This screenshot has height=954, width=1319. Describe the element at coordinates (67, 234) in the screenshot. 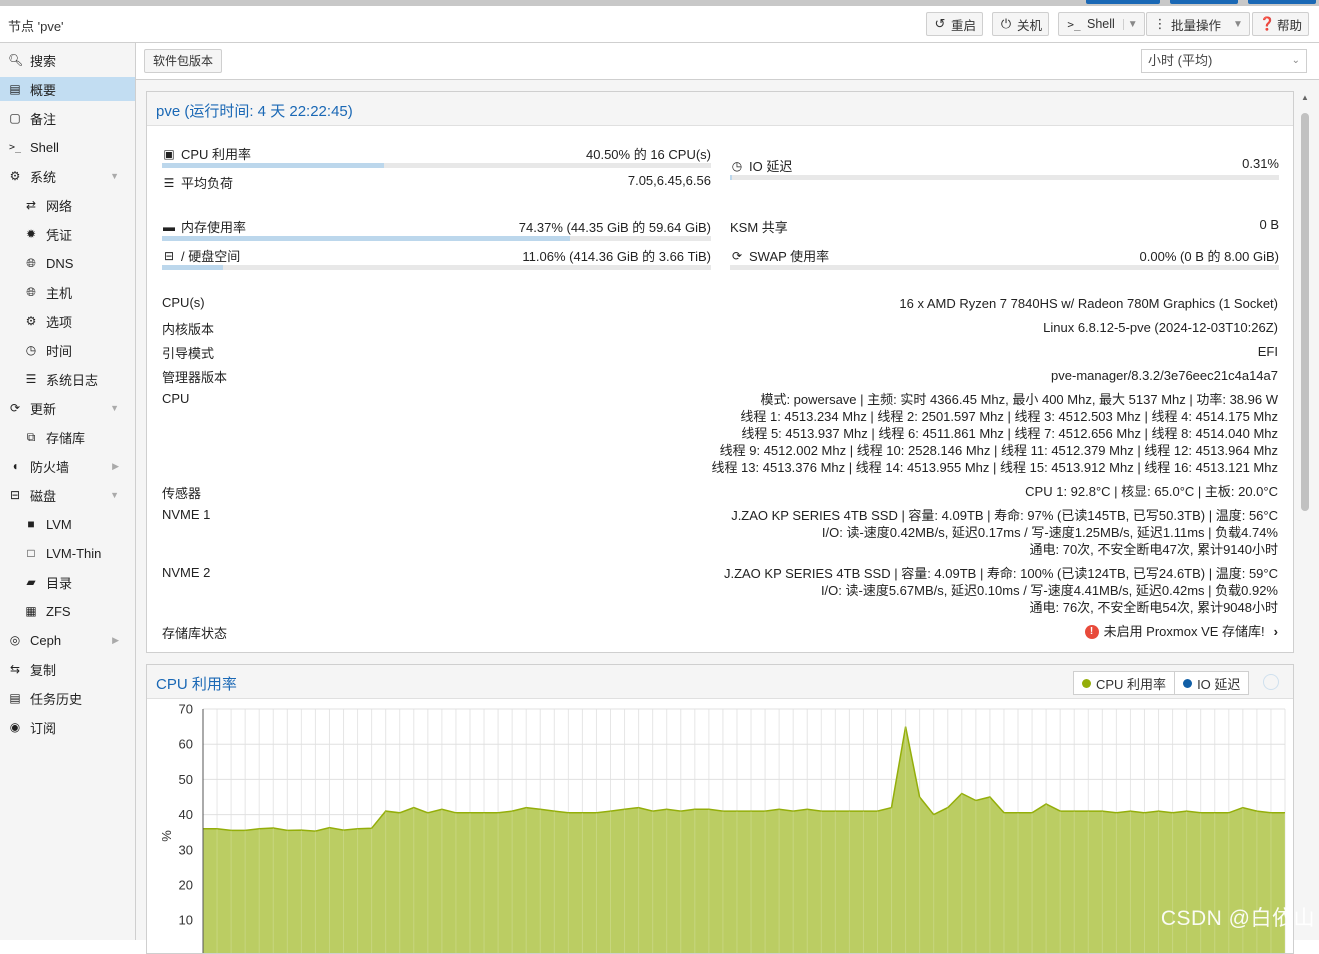

I see `sidebar-item-certificates: ✹ 凭证` at that location.